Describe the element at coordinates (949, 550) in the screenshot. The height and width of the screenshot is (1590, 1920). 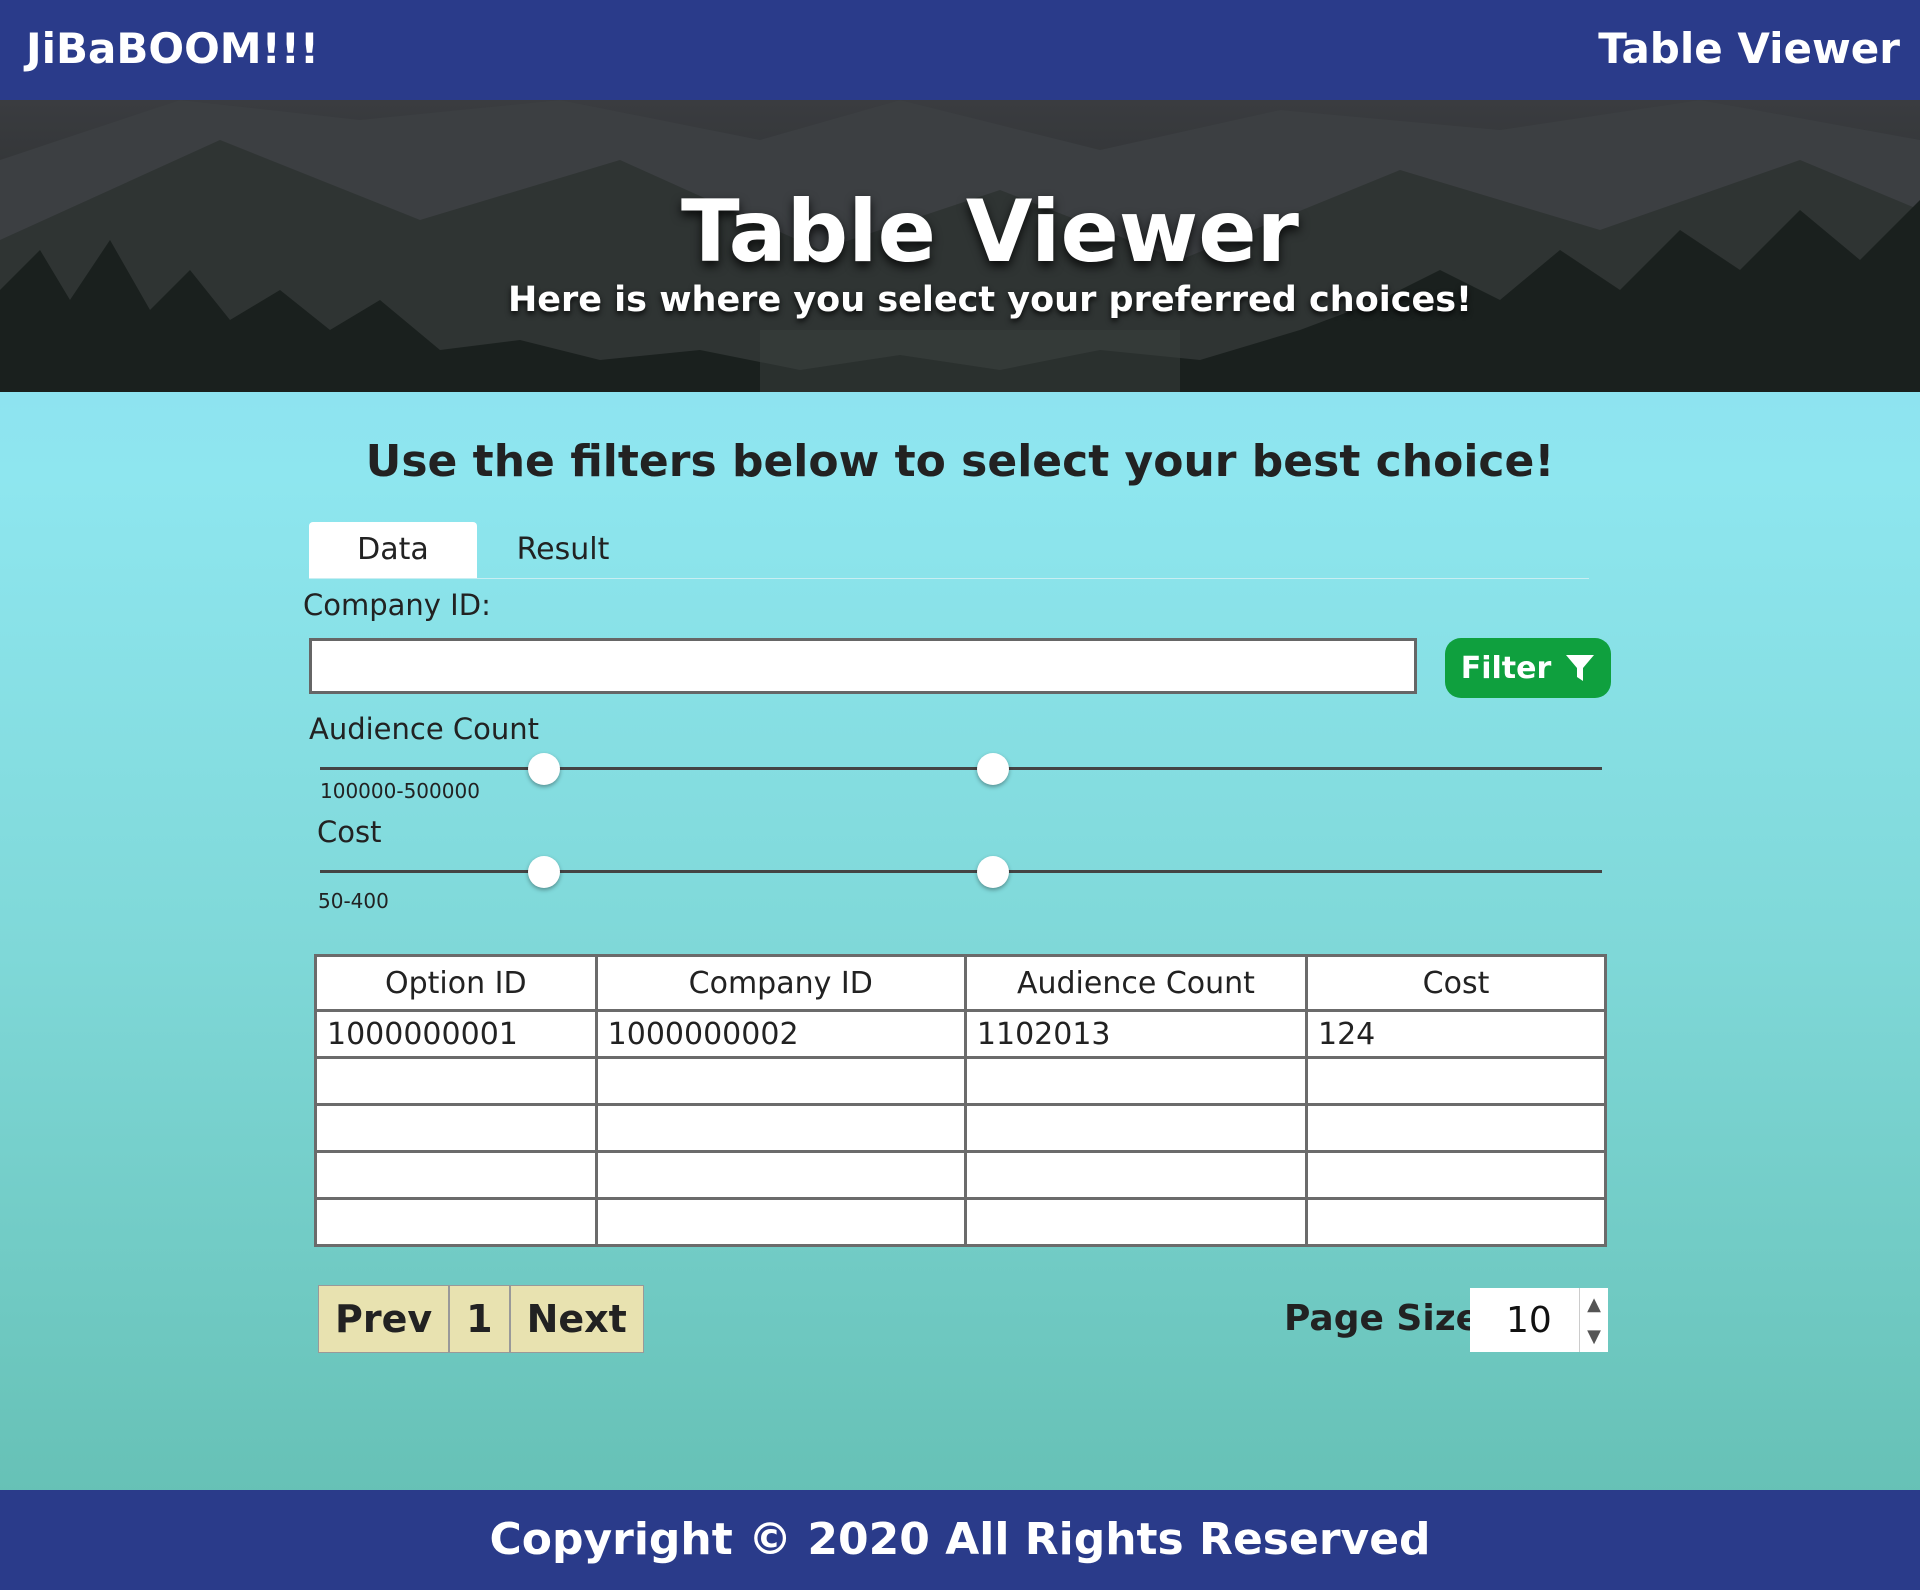
I see `tab-bar: Data Result` at that location.